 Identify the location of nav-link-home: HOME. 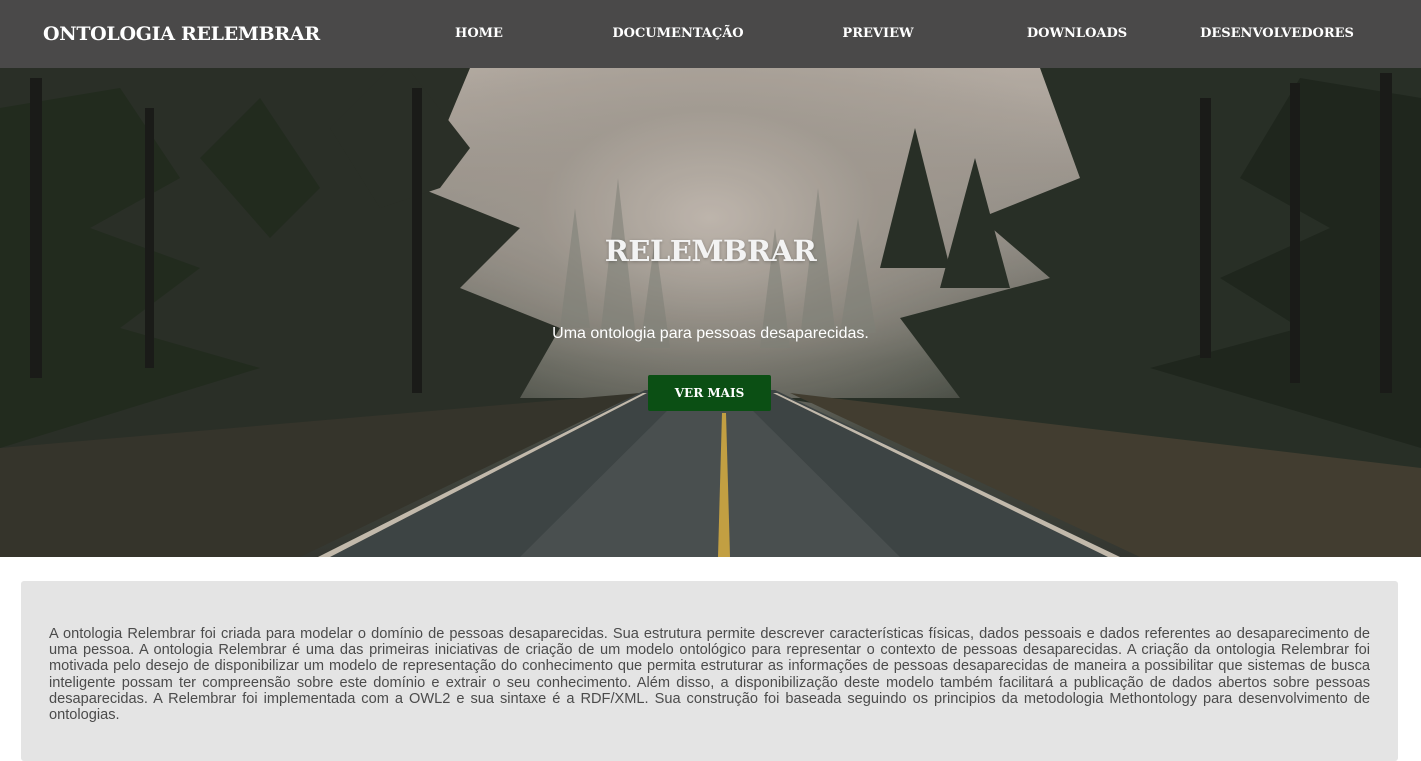
(479, 34).